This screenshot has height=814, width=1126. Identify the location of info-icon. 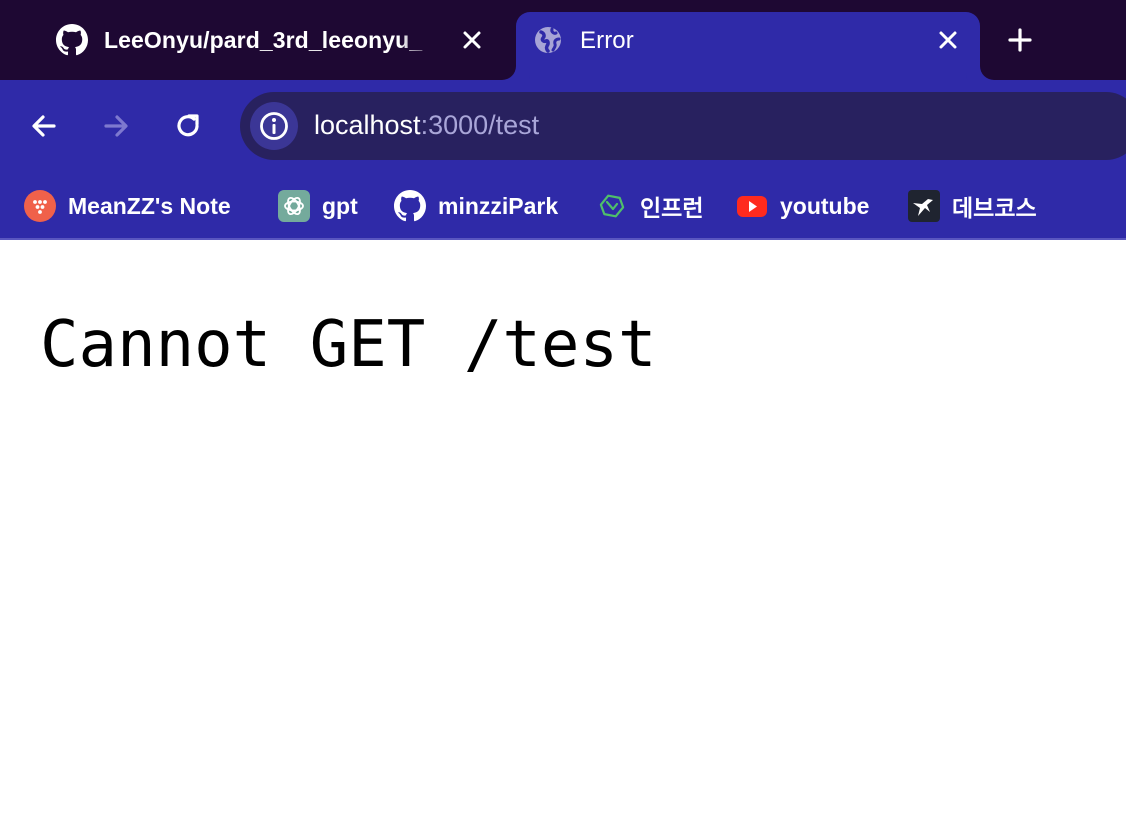
(274, 126).